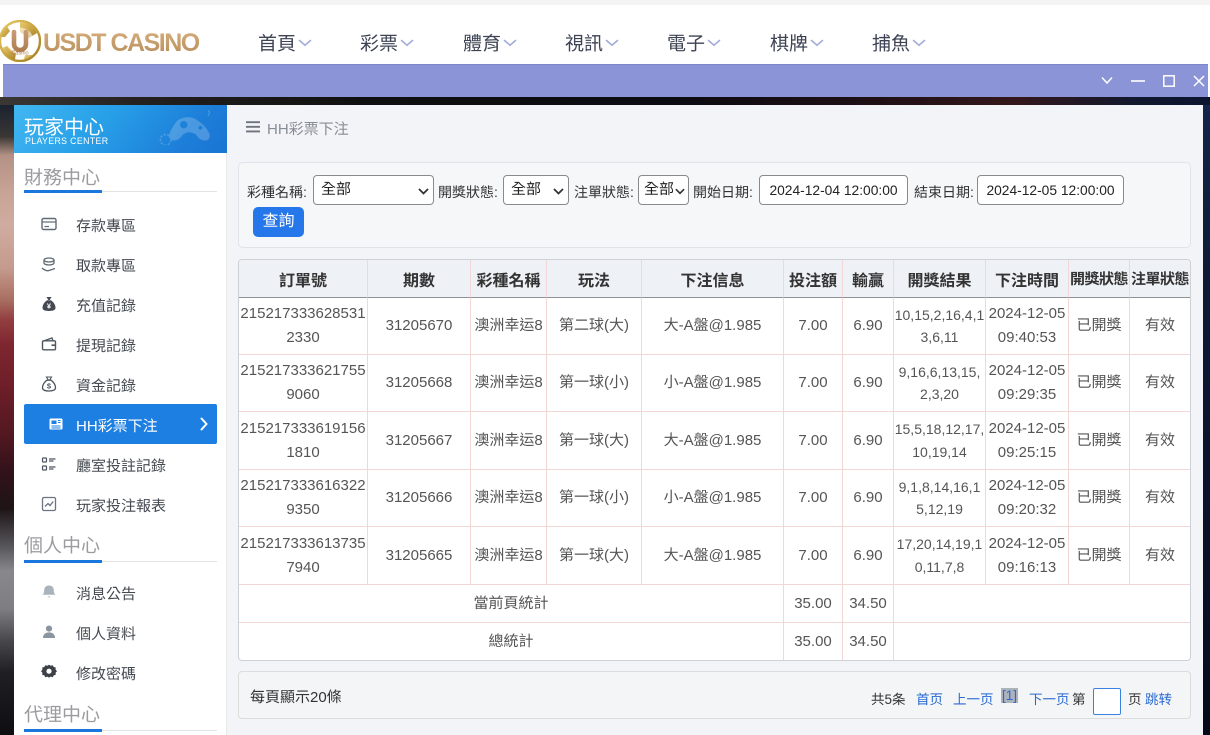  I want to click on svg-text: Casino, so click(19, 54).